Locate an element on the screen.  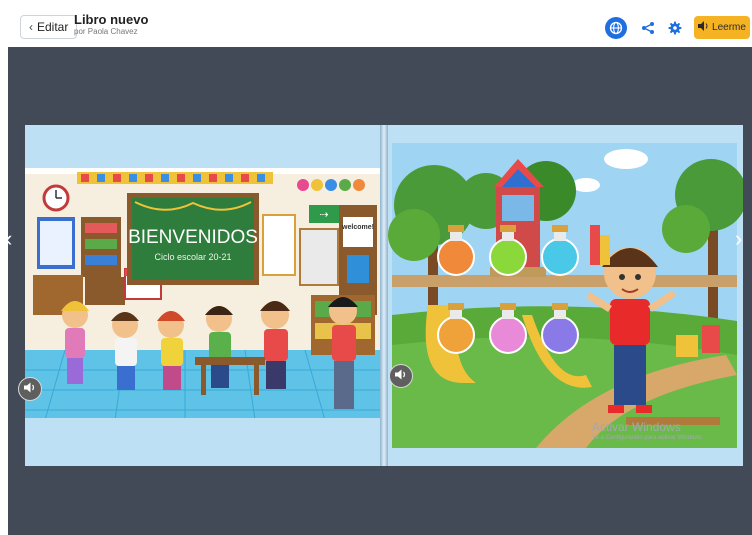
book-spine is located at coordinates (384, 295).